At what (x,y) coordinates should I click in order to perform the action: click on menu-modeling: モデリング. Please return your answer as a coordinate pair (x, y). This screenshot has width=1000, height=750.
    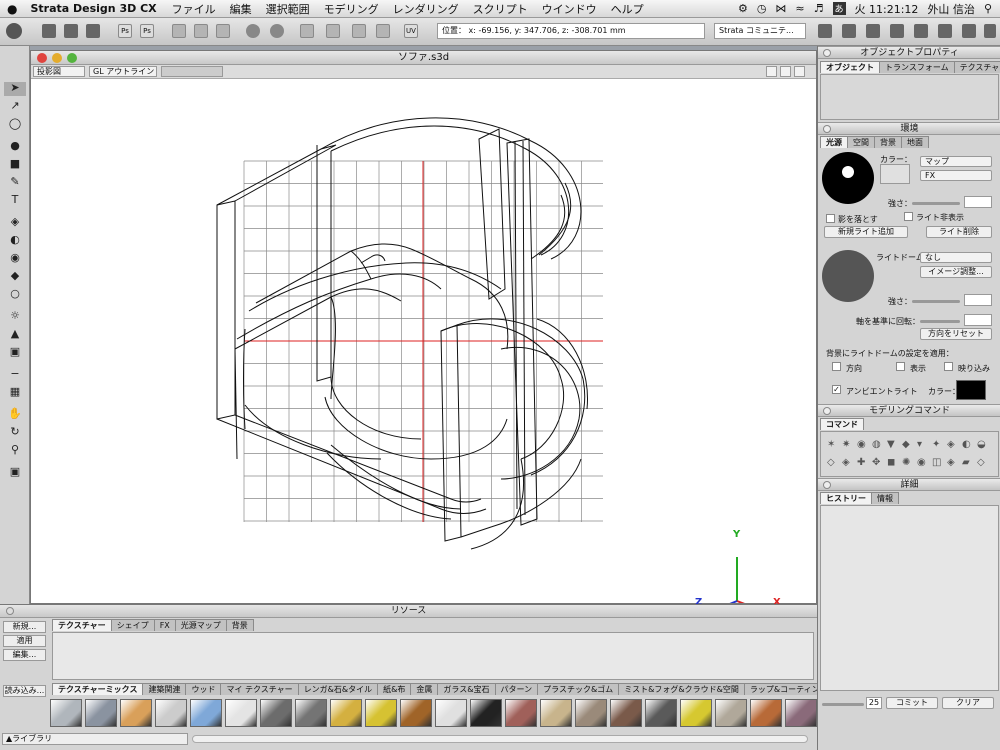
    Looking at the image, I should click on (351, 9).